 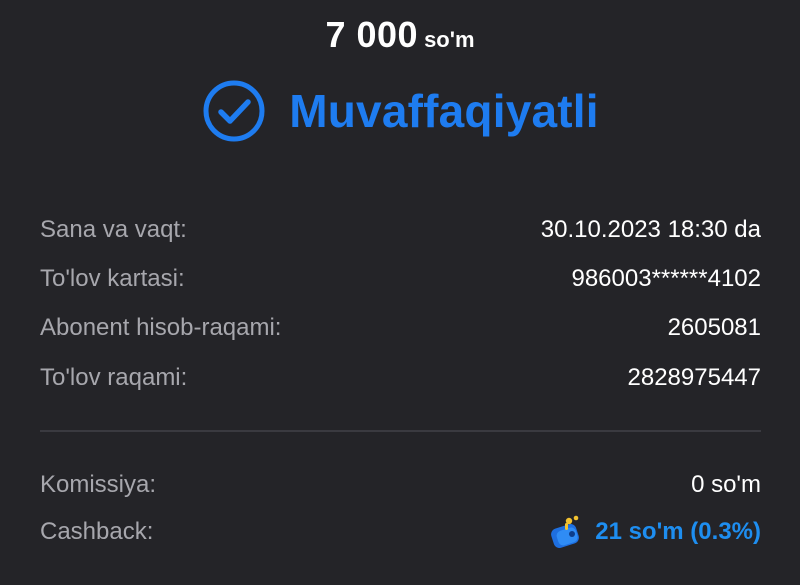 I want to click on amount-value: 7 000, so click(x=372, y=34).